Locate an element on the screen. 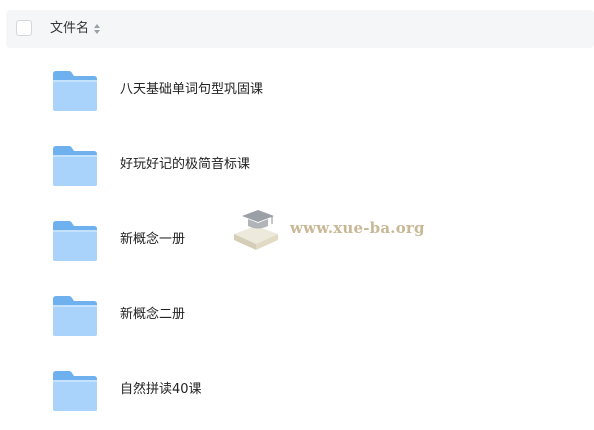  sort-by-filename-header: 文件名 is located at coordinates (75, 29).